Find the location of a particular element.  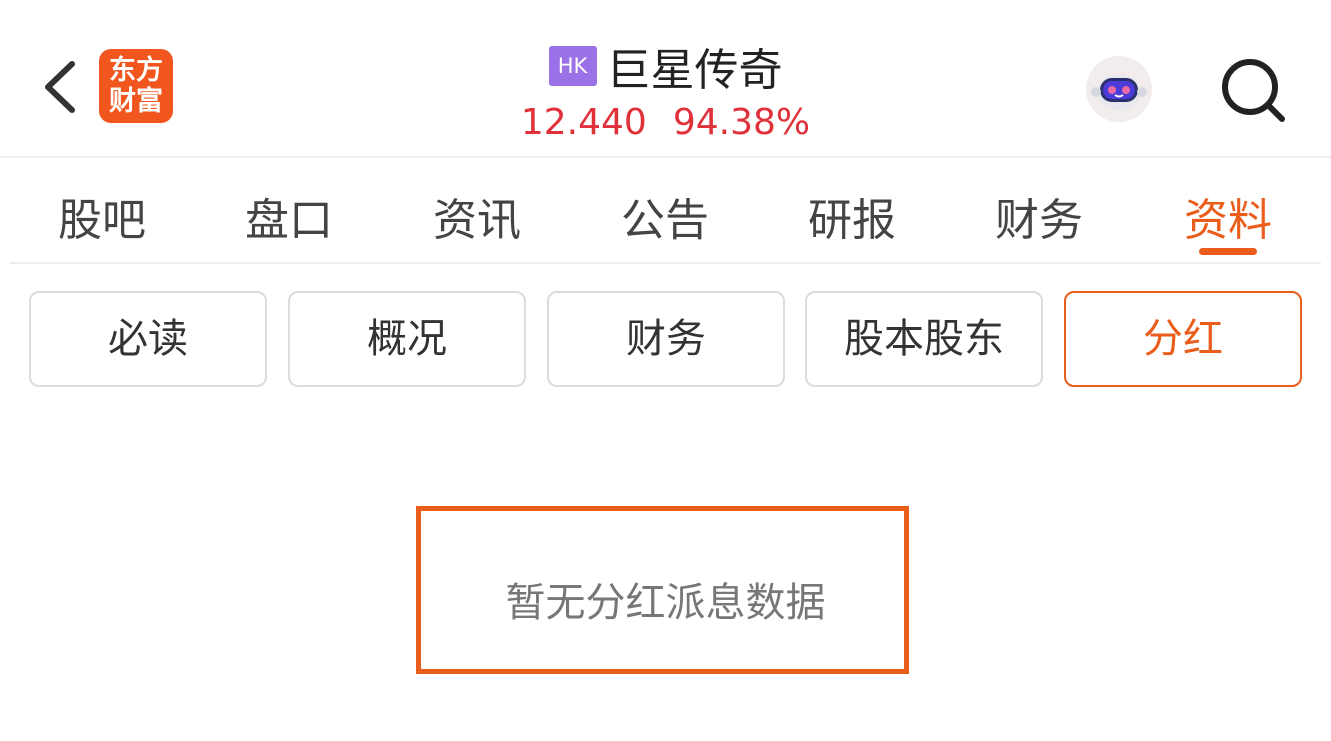

main-tabs: 股吧 盘口 资讯 公告 研报 财务 资料 is located at coordinates (665, 210).